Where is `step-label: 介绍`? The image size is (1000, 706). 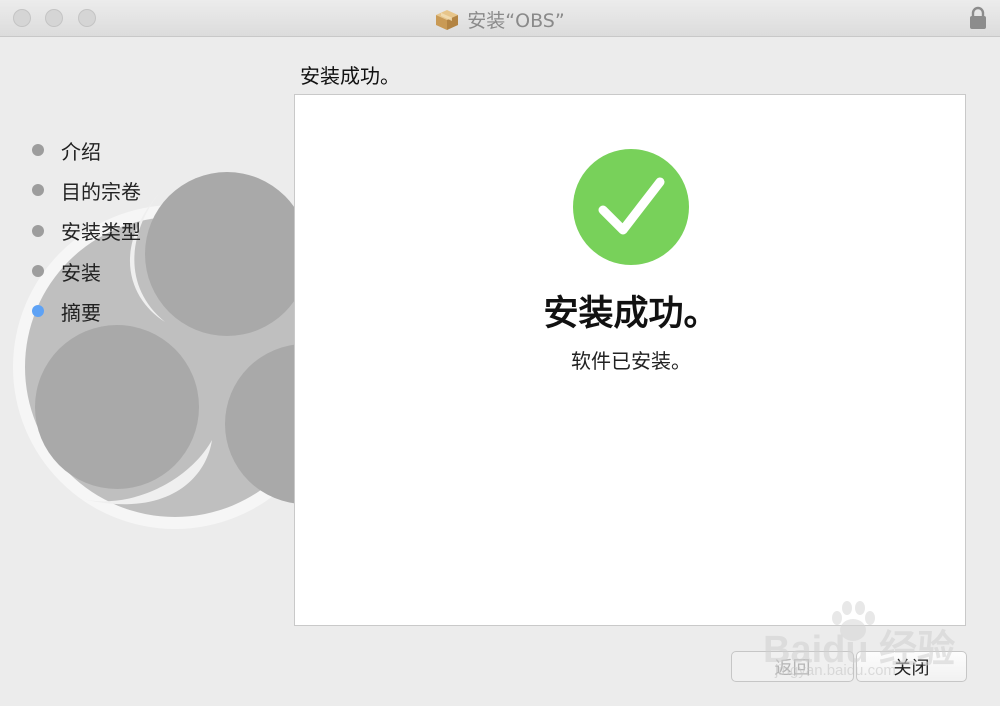 step-label: 介绍 is located at coordinates (81, 151).